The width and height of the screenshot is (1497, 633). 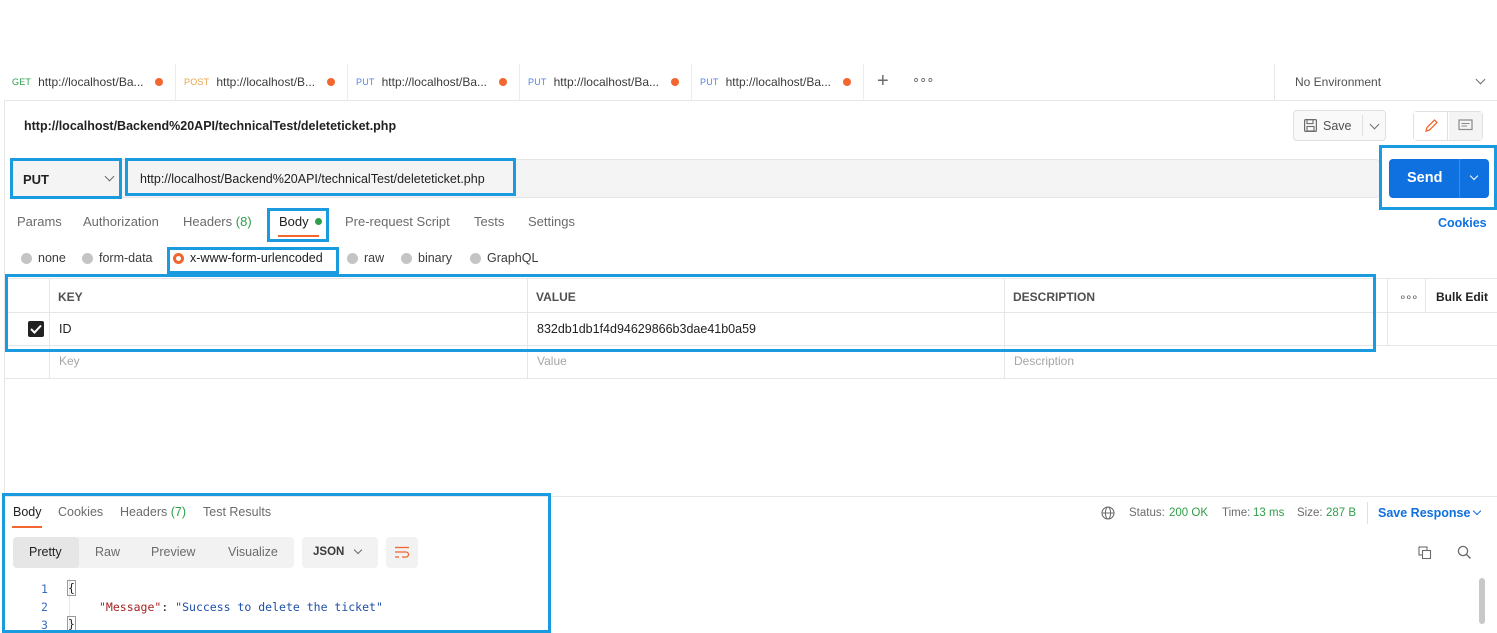 I want to click on size-value: 287 B, so click(x=1341, y=513).